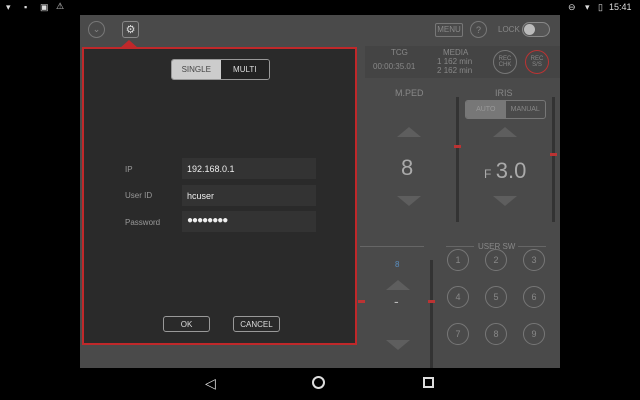 Image resolution: width=640 pixels, height=400 pixels. What do you see at coordinates (458, 334) in the screenshot?
I see `user-sw-button-7: 7` at bounding box center [458, 334].